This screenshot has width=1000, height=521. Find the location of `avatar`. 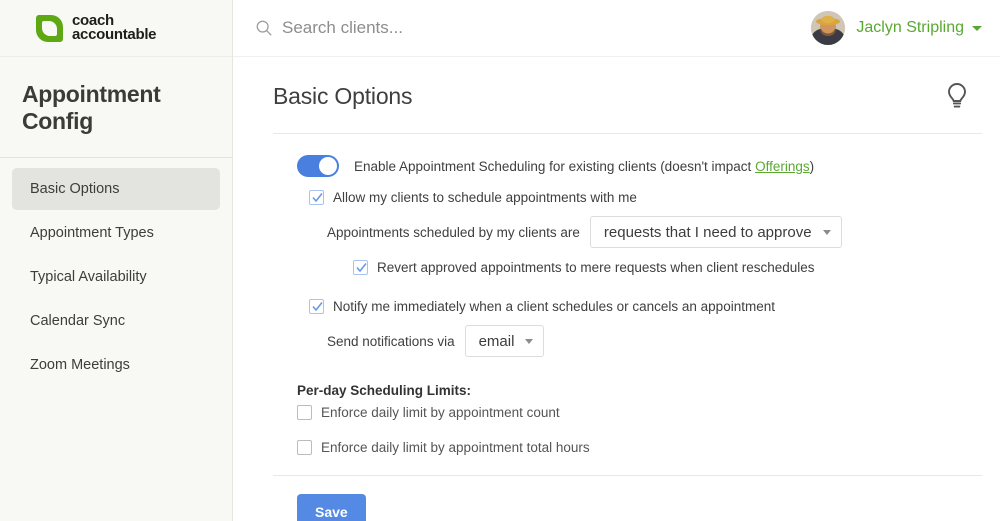

avatar is located at coordinates (828, 28).